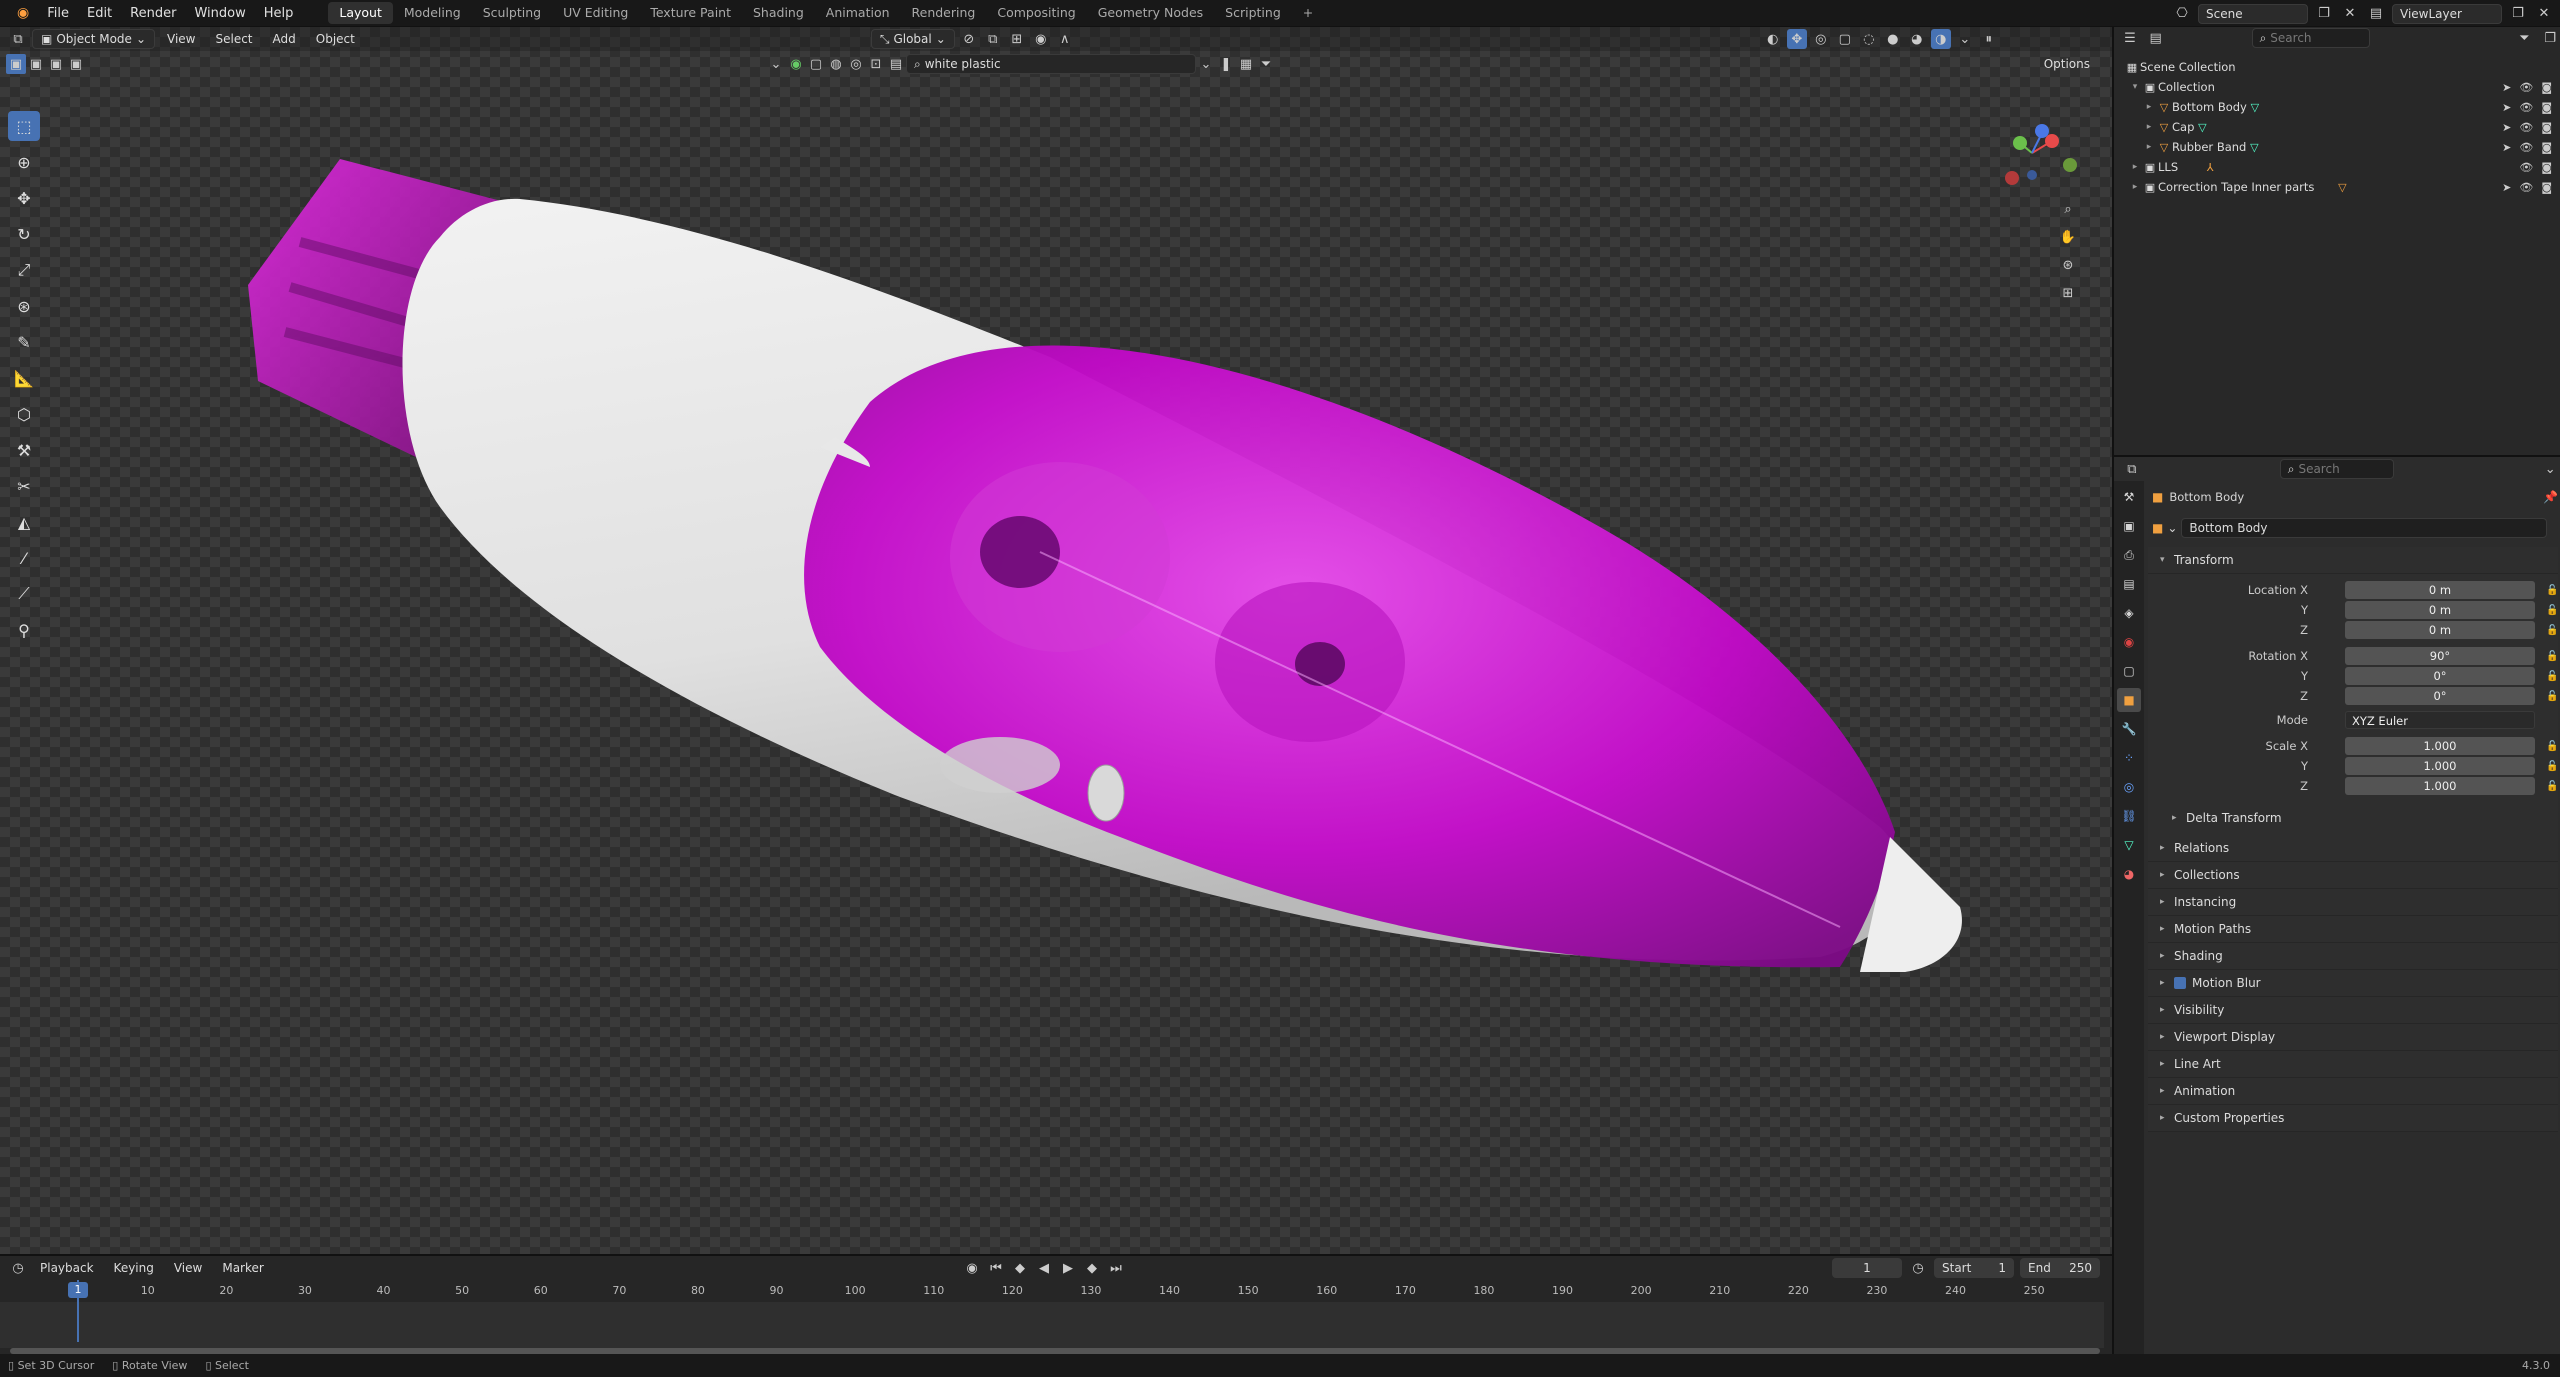 This screenshot has height=1377, width=2560. Describe the element at coordinates (2129, 874) in the screenshot. I see `material-tab-icon: ◕` at that location.